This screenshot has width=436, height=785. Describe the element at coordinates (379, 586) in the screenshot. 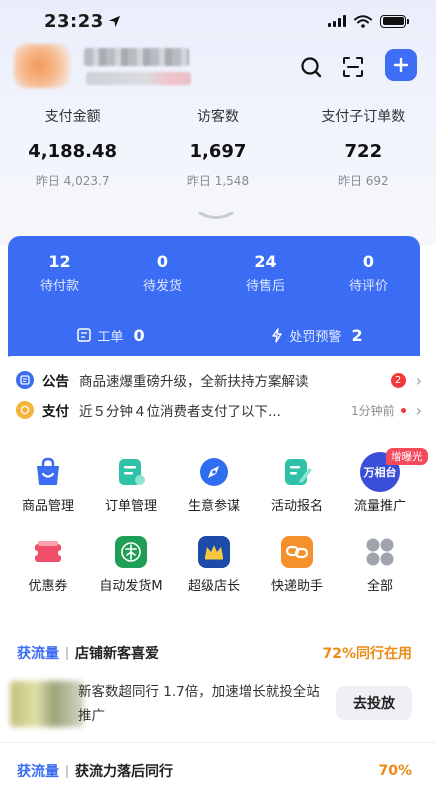

I see `tool-label: 全部` at that location.